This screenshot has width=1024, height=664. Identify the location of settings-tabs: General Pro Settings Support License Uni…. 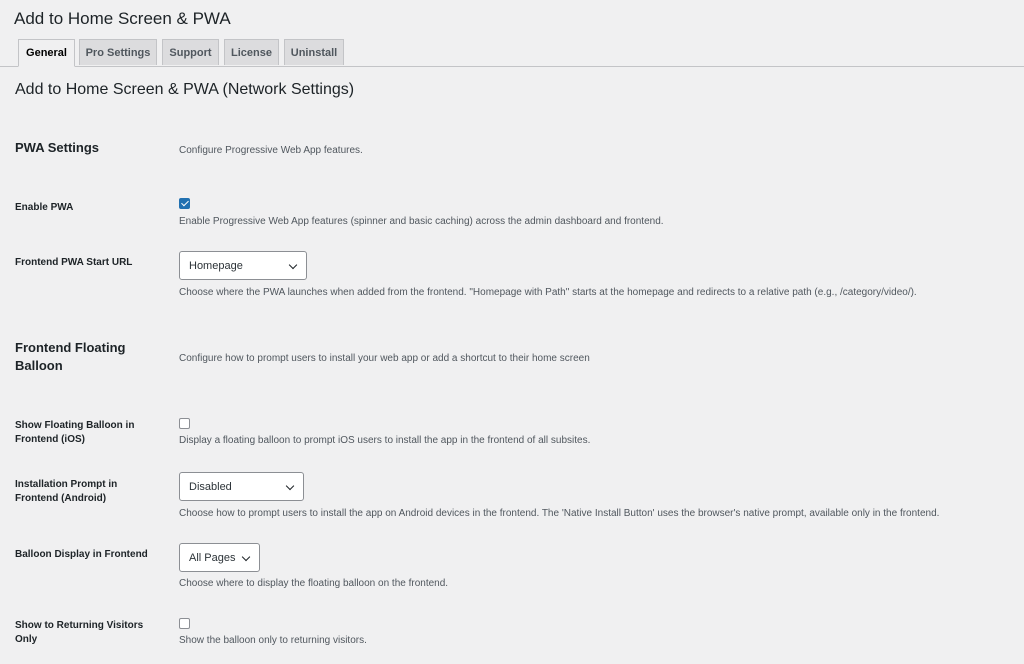
(512, 53).